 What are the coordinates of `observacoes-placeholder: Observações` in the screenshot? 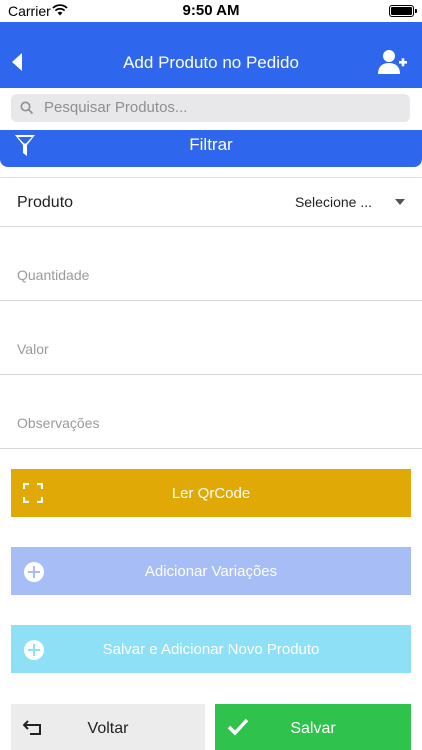 It's located at (58, 423).